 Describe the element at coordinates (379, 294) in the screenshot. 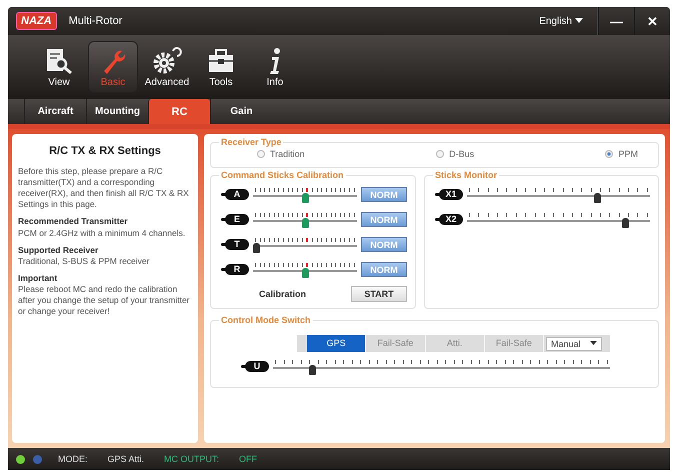

I see `start-button: START` at that location.